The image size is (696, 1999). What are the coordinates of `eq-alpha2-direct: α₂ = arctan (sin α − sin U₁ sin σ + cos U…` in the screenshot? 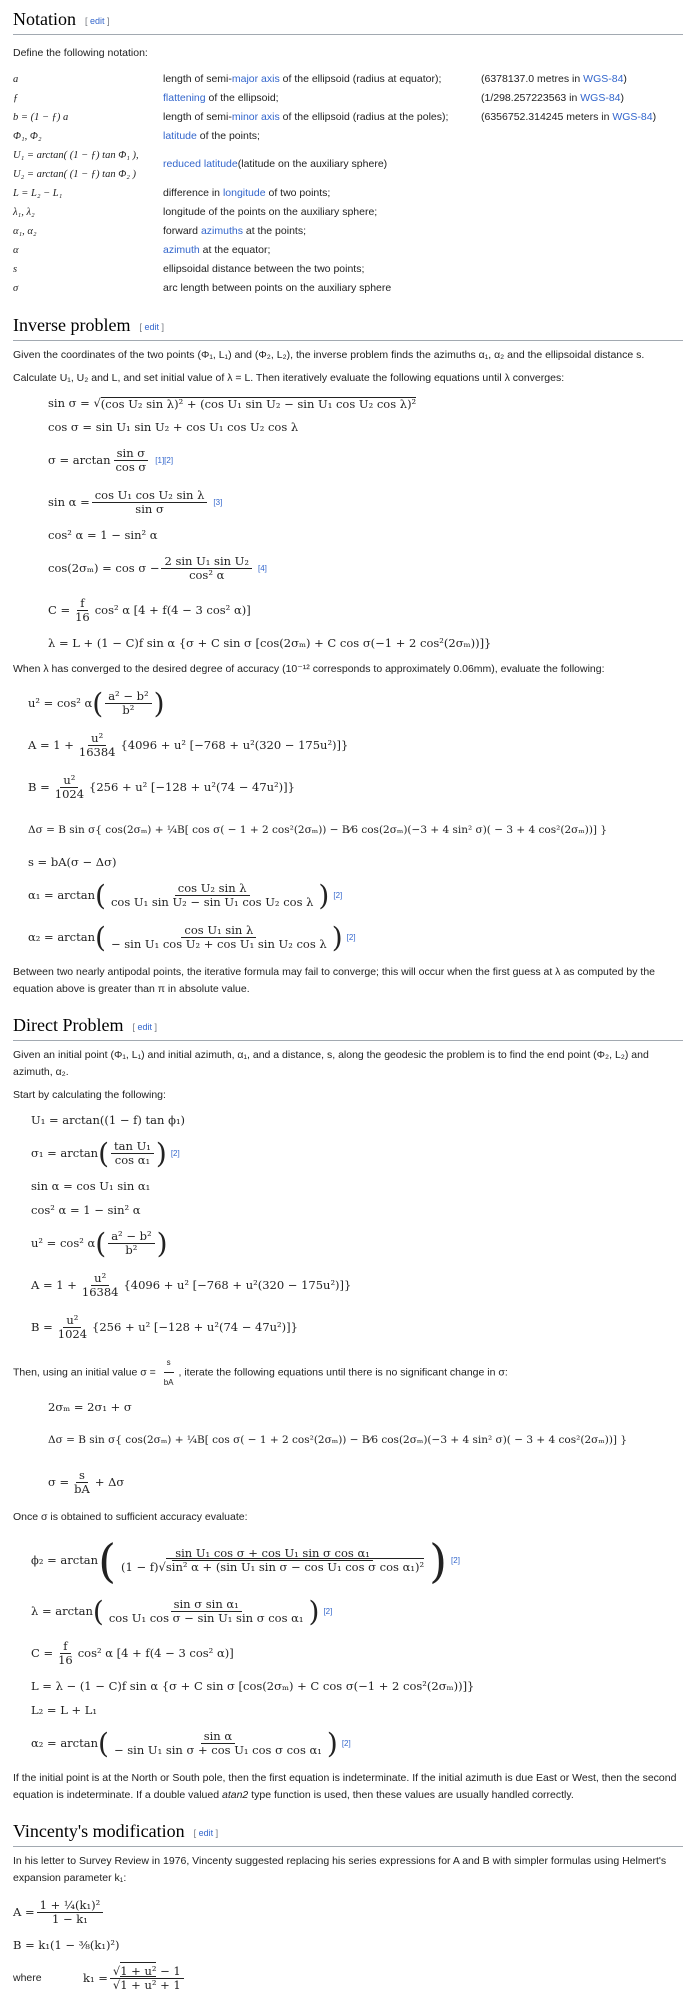 It's located at (191, 1743).